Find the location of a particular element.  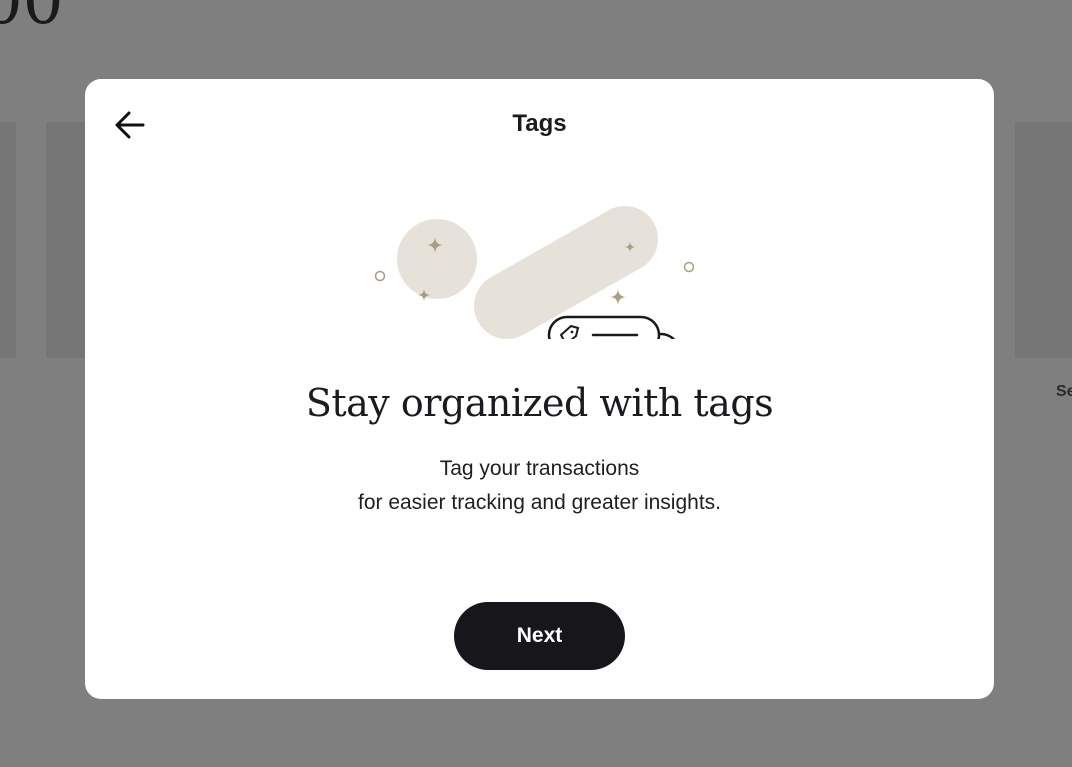

background-amount: 00 is located at coordinates (32, 19).